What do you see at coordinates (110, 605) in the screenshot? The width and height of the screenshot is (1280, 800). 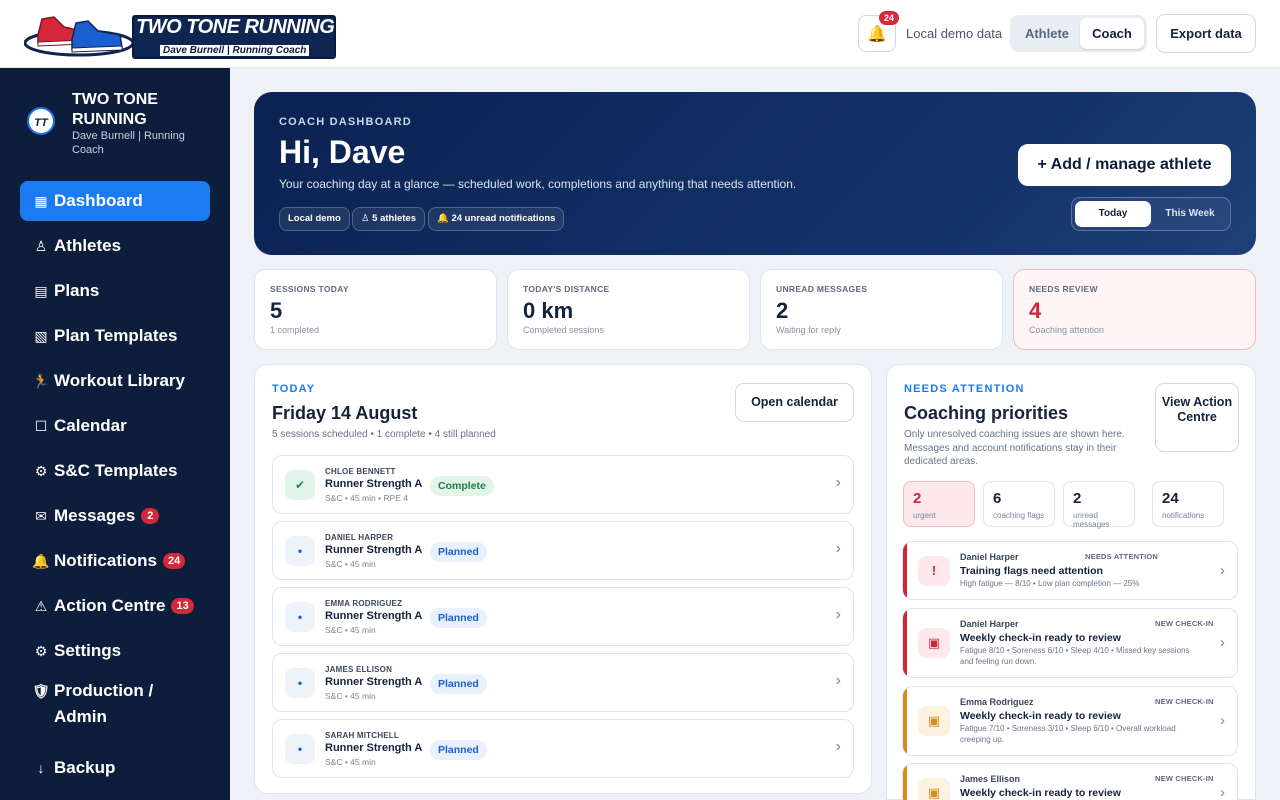 I see `sidebar-item-label: Action Centre` at bounding box center [110, 605].